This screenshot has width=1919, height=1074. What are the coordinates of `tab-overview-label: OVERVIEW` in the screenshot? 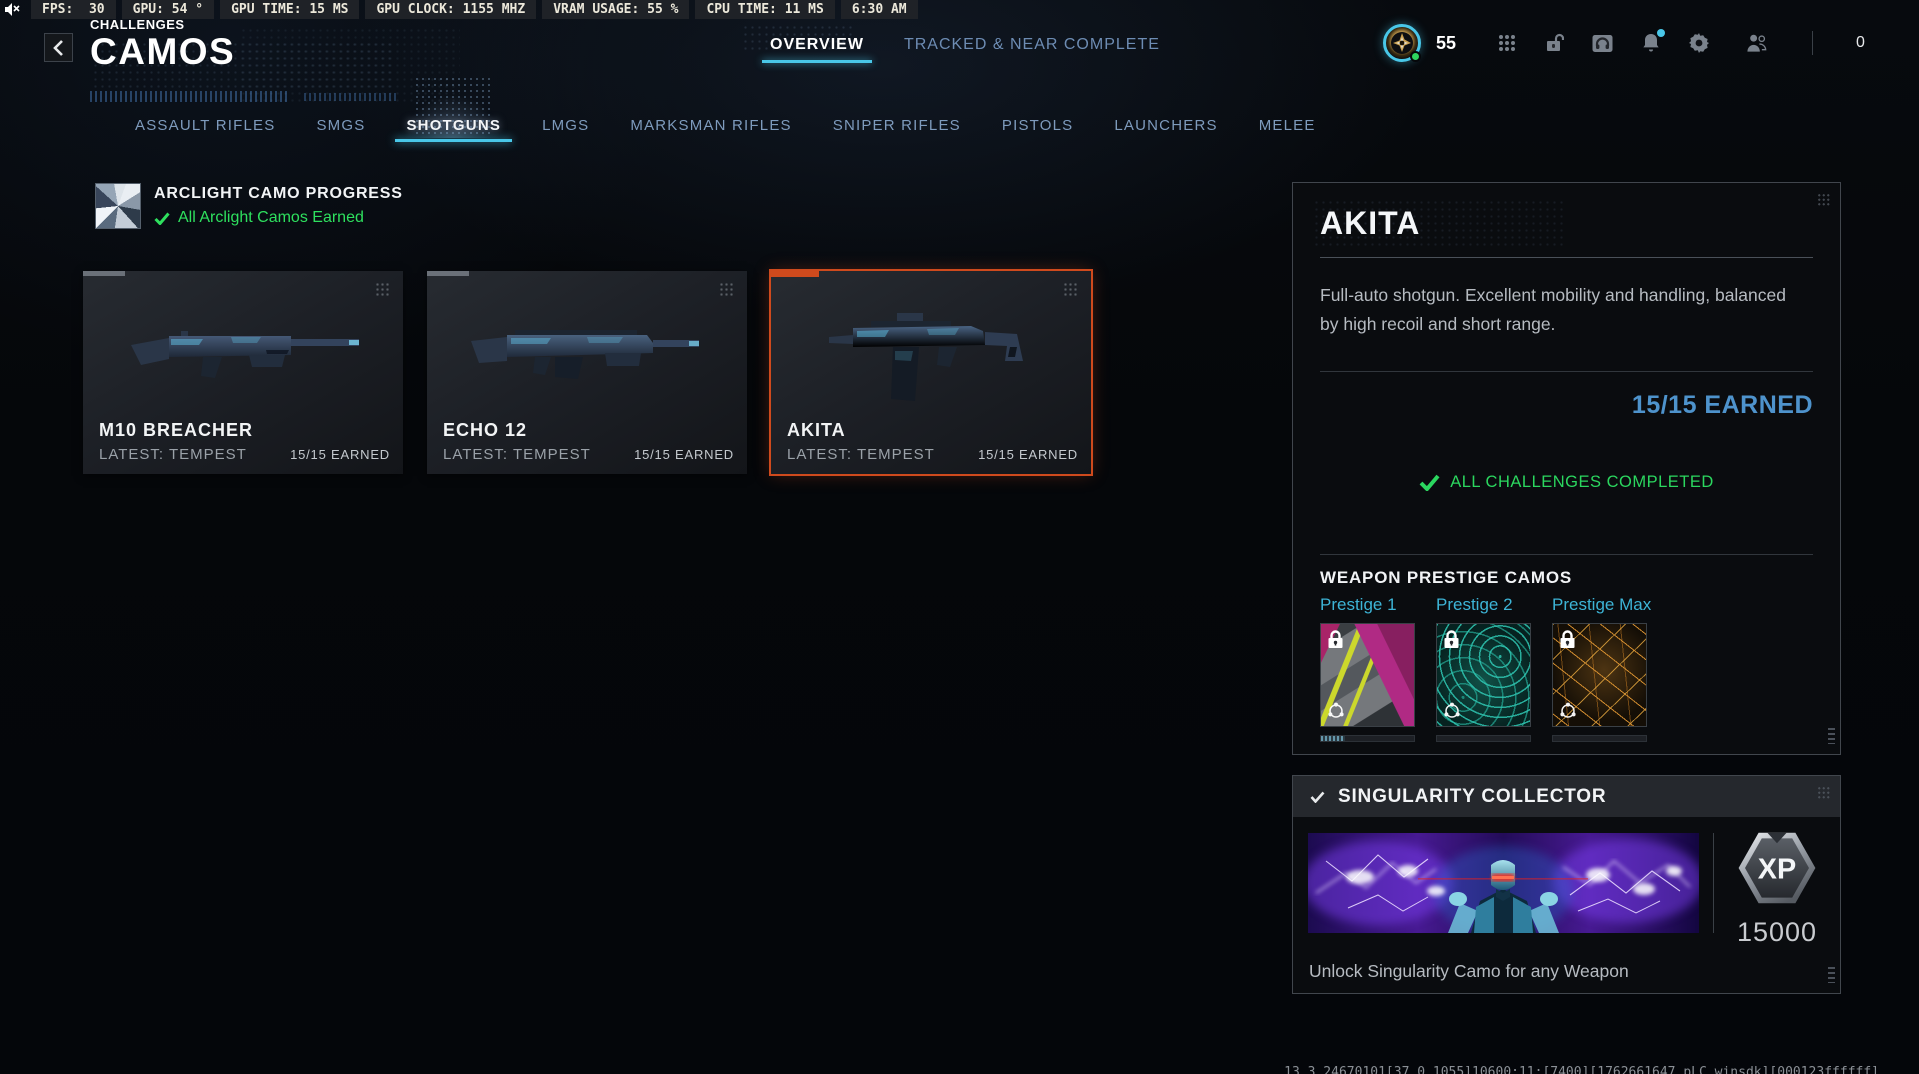 It's located at (817, 44).